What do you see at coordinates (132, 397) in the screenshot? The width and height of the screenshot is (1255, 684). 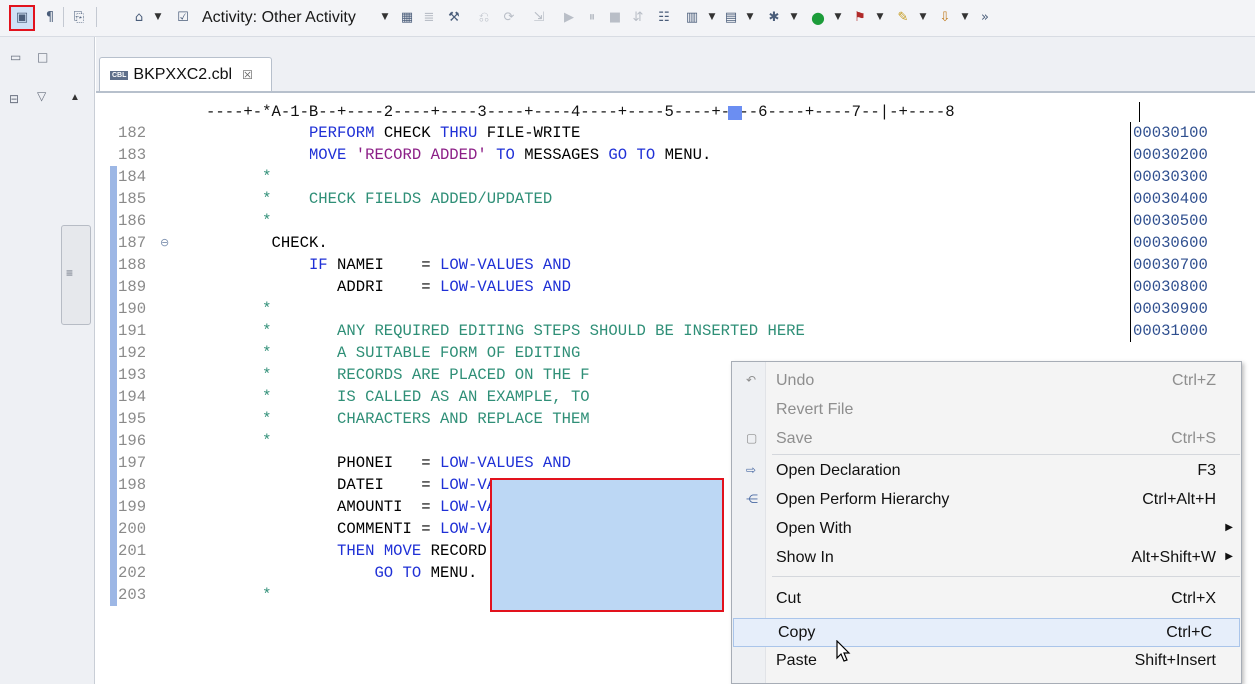 I see `line-number: 194` at bounding box center [132, 397].